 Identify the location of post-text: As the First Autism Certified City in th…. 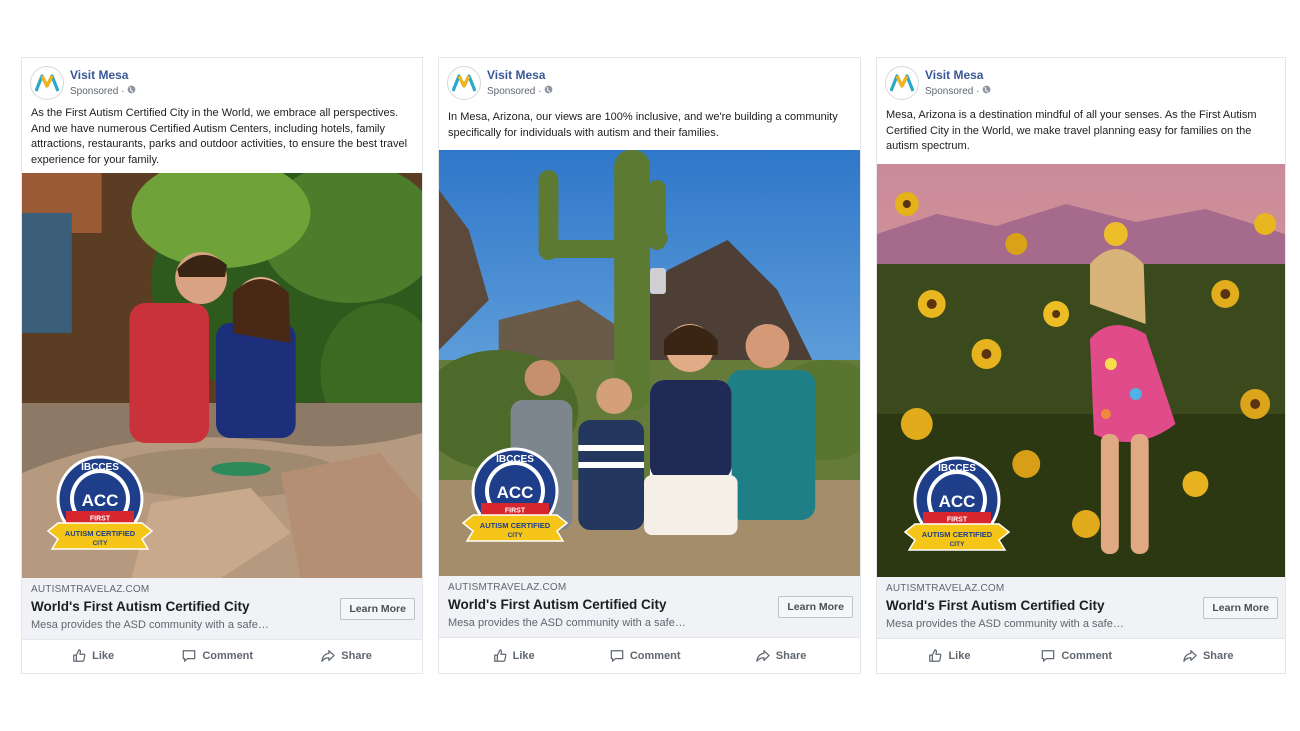
(219, 136).